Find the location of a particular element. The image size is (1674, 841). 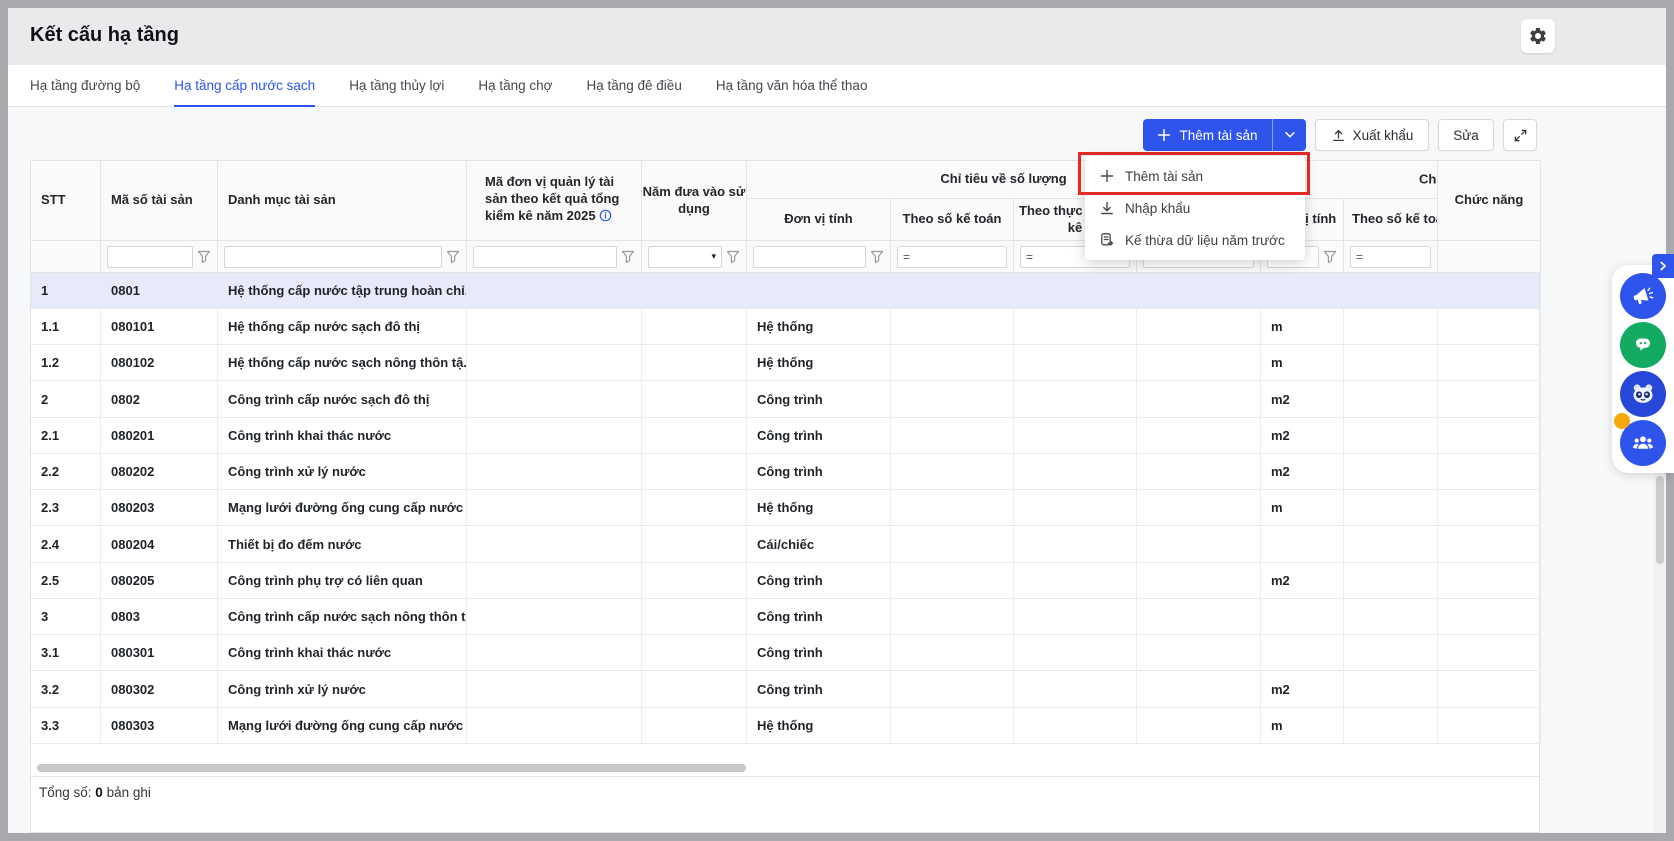

info-icon is located at coordinates (605, 218).